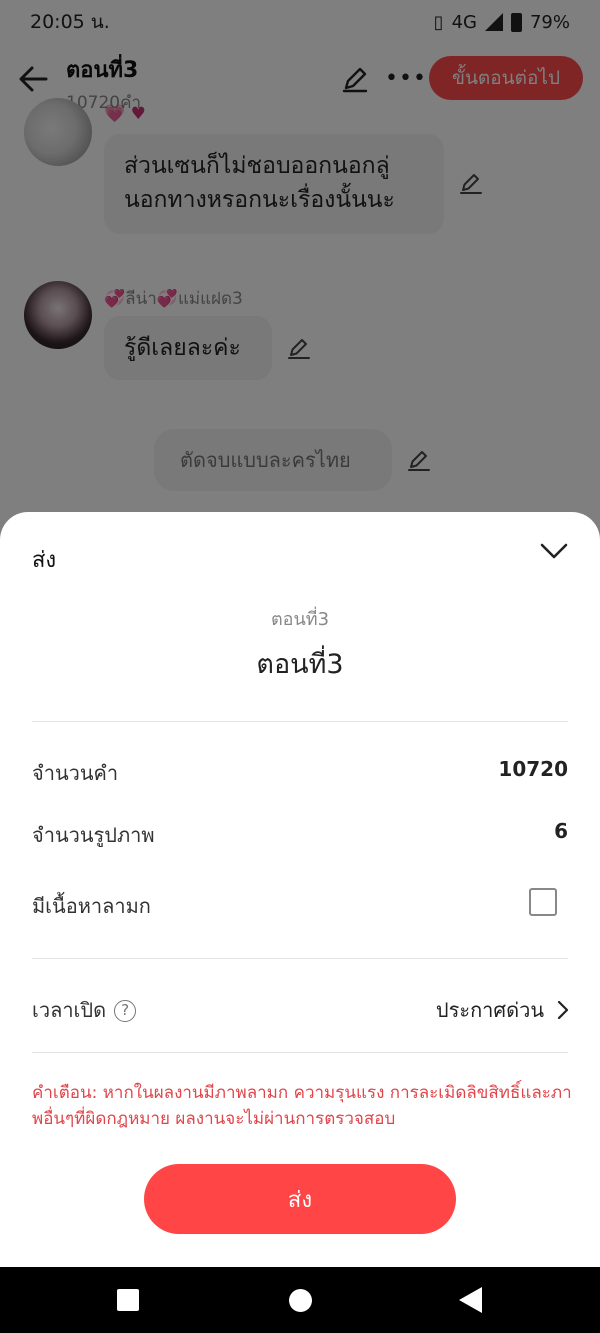  I want to click on back-nav-icon, so click(470, 1300).